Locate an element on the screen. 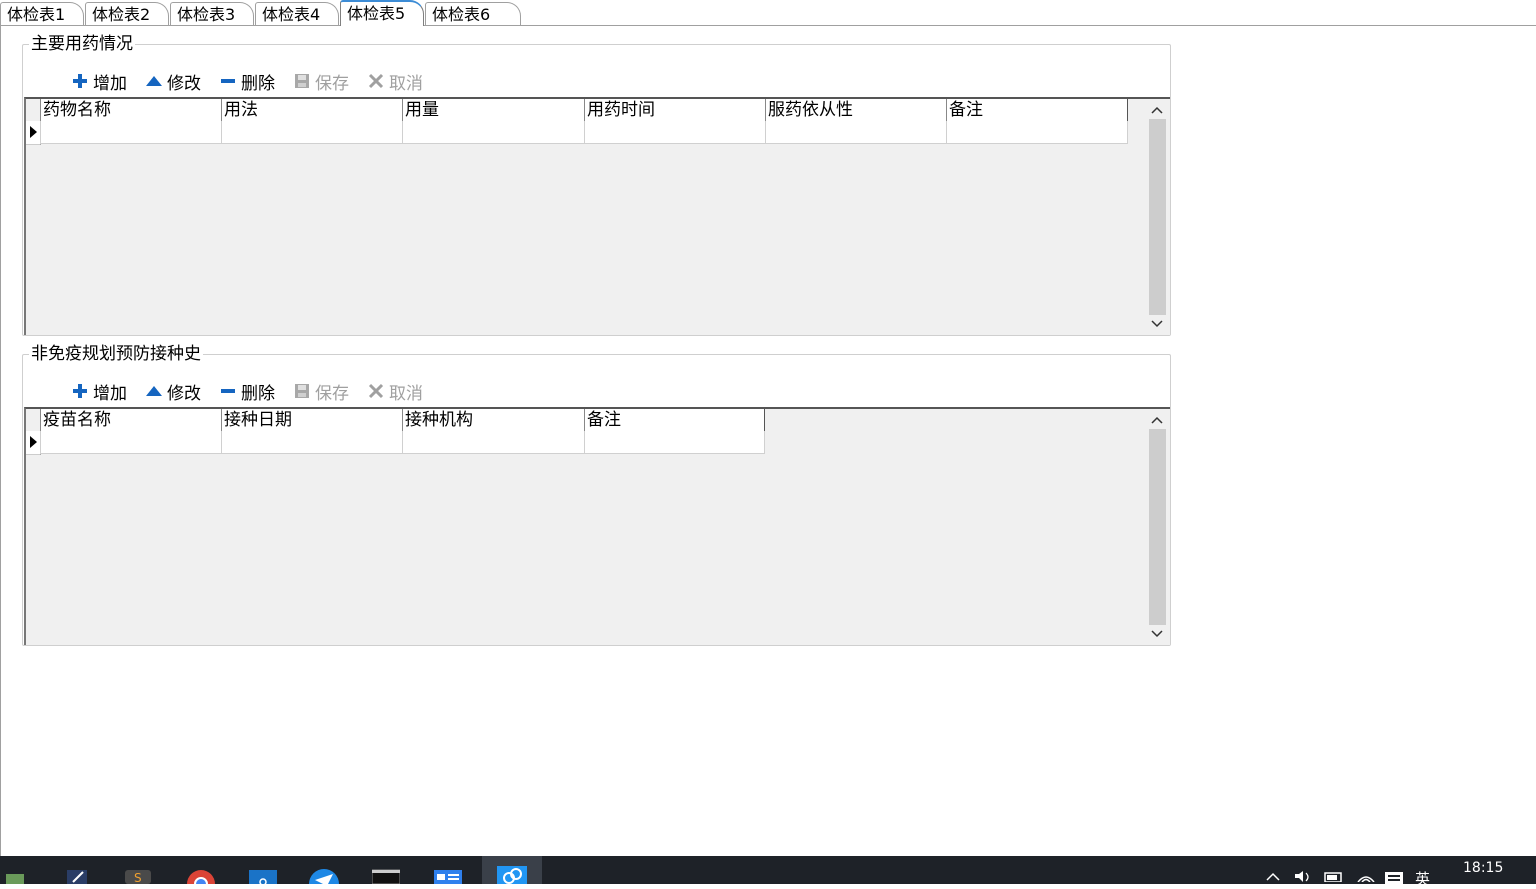 The height and width of the screenshot is (889, 1536). tab-label: 体检表1 is located at coordinates (36, 14).